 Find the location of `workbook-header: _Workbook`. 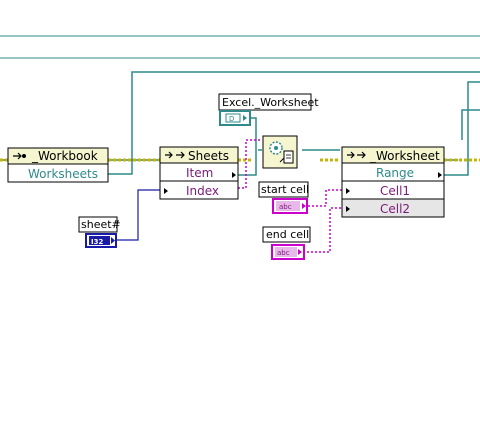

workbook-header: _Workbook is located at coordinates (64, 156).